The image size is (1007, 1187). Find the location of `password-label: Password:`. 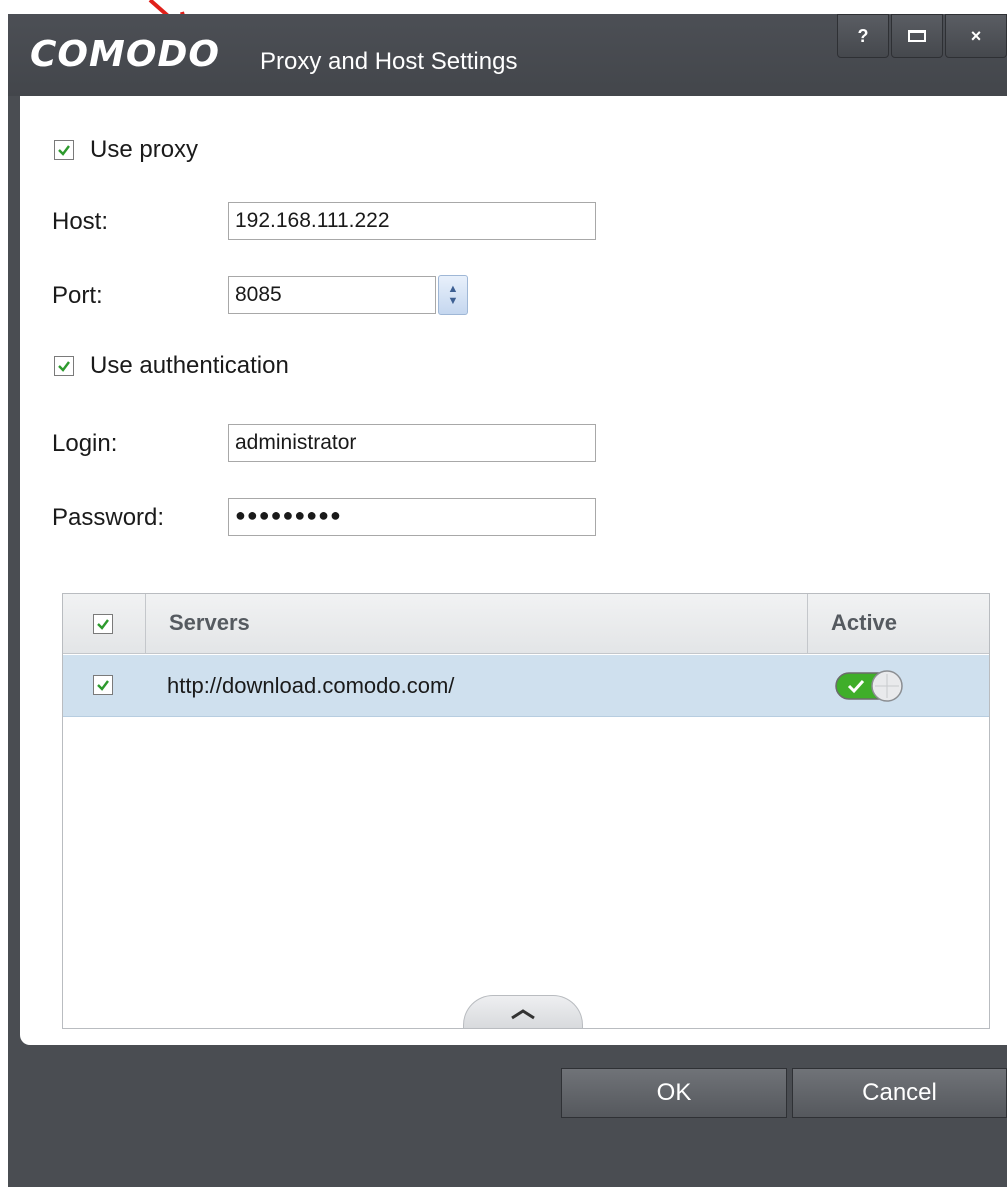

password-label: Password: is located at coordinates (108, 517).